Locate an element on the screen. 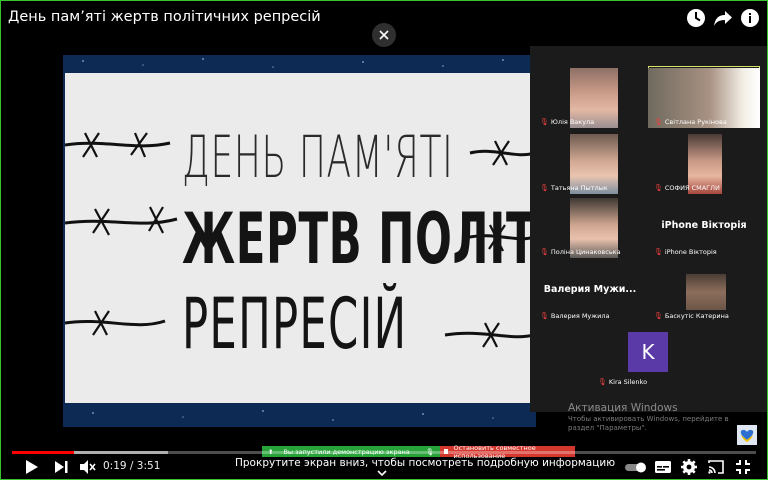  close-button is located at coordinates (384, 35).